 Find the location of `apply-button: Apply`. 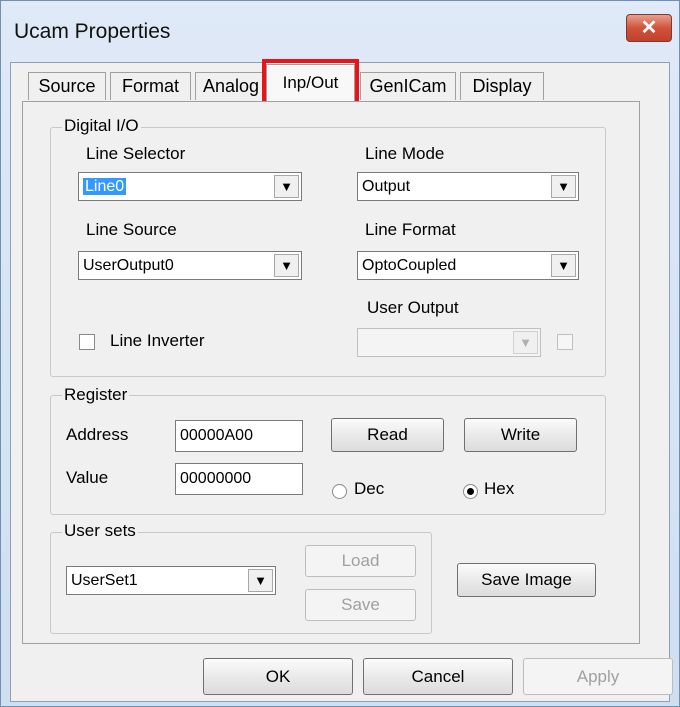

apply-button: Apply is located at coordinates (598, 676).